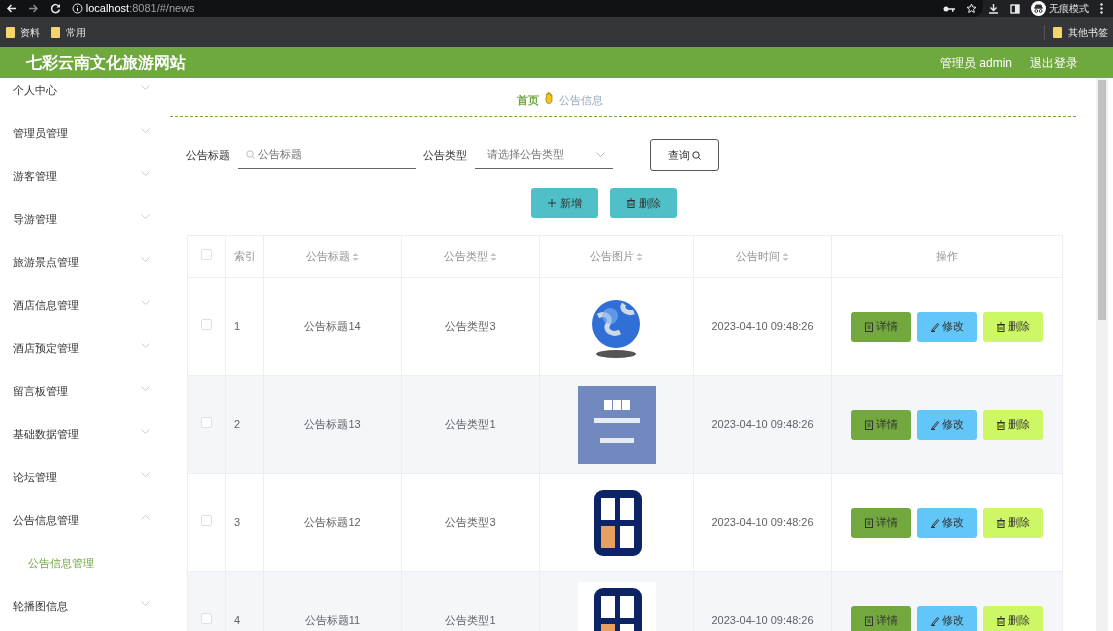 The image size is (1113, 631). Describe the element at coordinates (46, 305) in the screenshot. I see `menu-item: 酒店信息管理` at that location.